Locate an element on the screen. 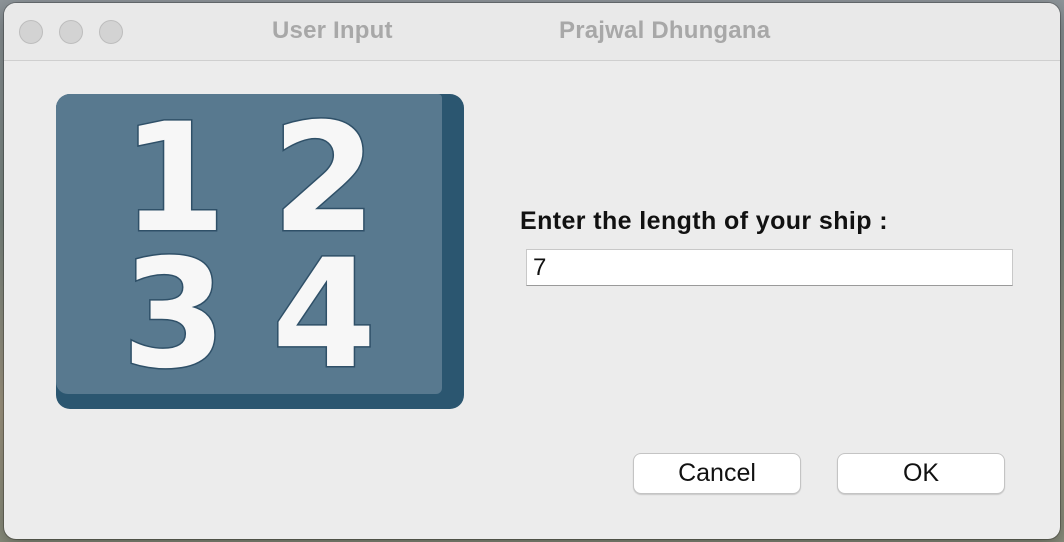  minimize-window-button is located at coordinates (71, 32).